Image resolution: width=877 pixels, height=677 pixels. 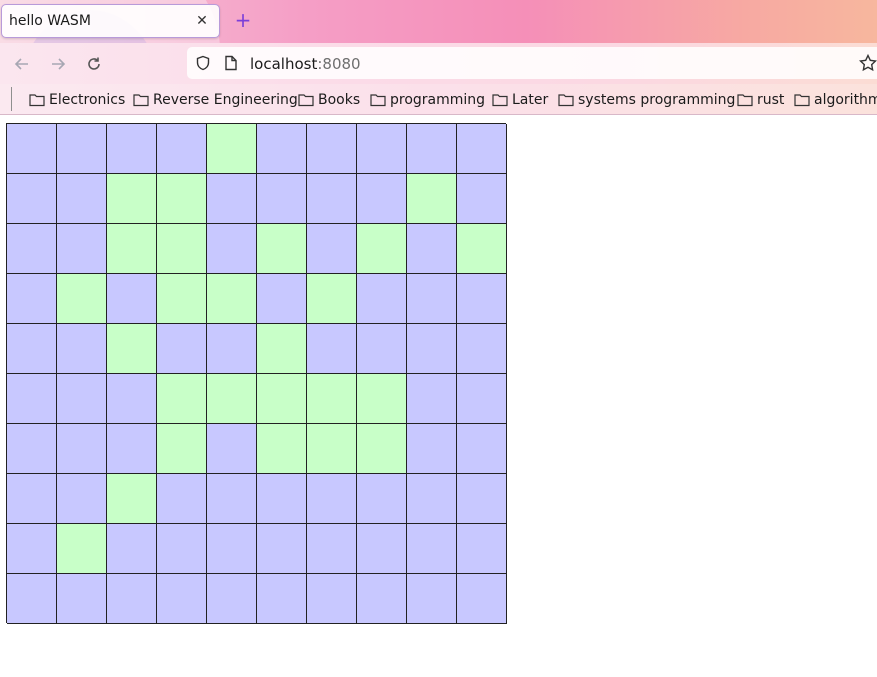 What do you see at coordinates (58, 64) in the screenshot?
I see `forward-arrow-icon` at bounding box center [58, 64].